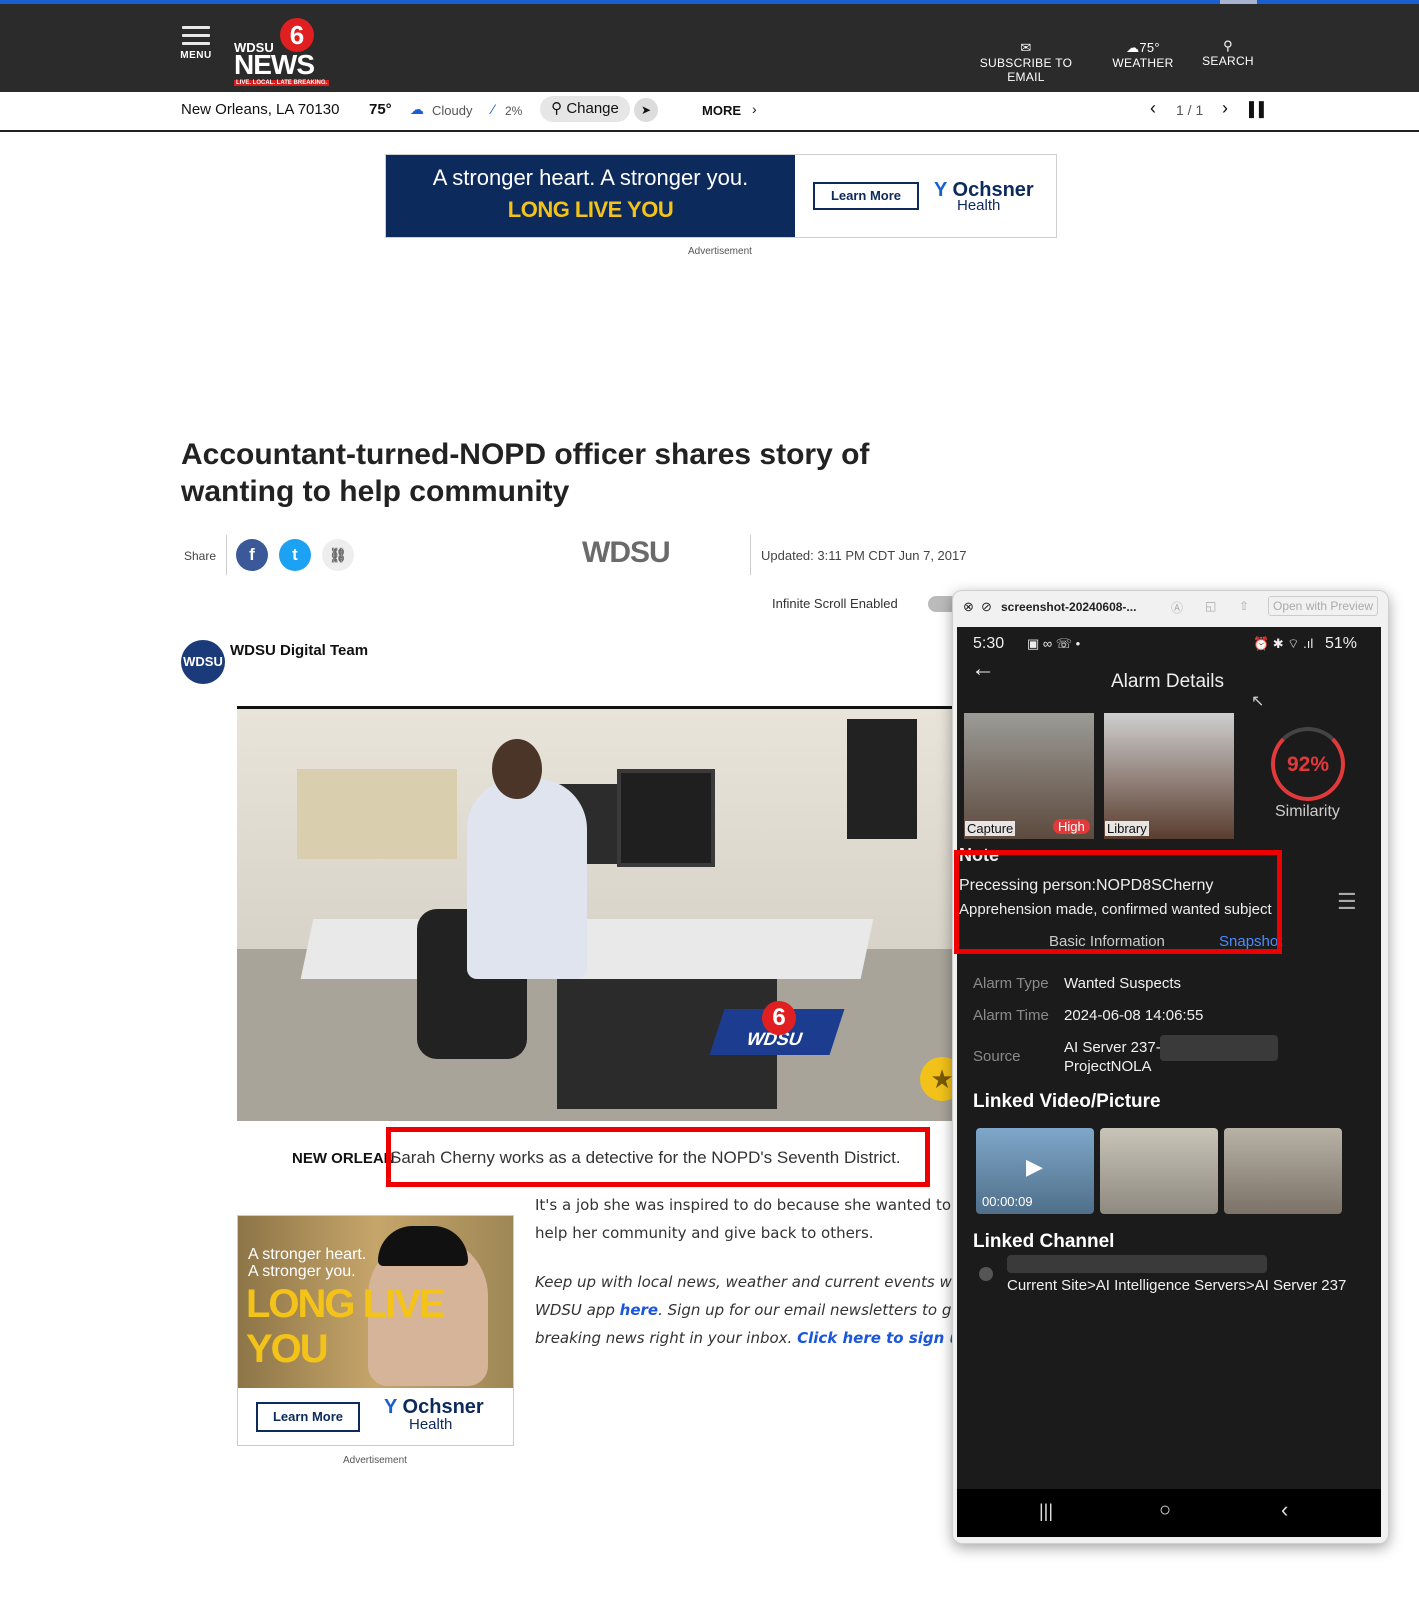 The width and height of the screenshot is (1419, 1600). I want to click on author-name: WDSU Digital Team, so click(299, 650).